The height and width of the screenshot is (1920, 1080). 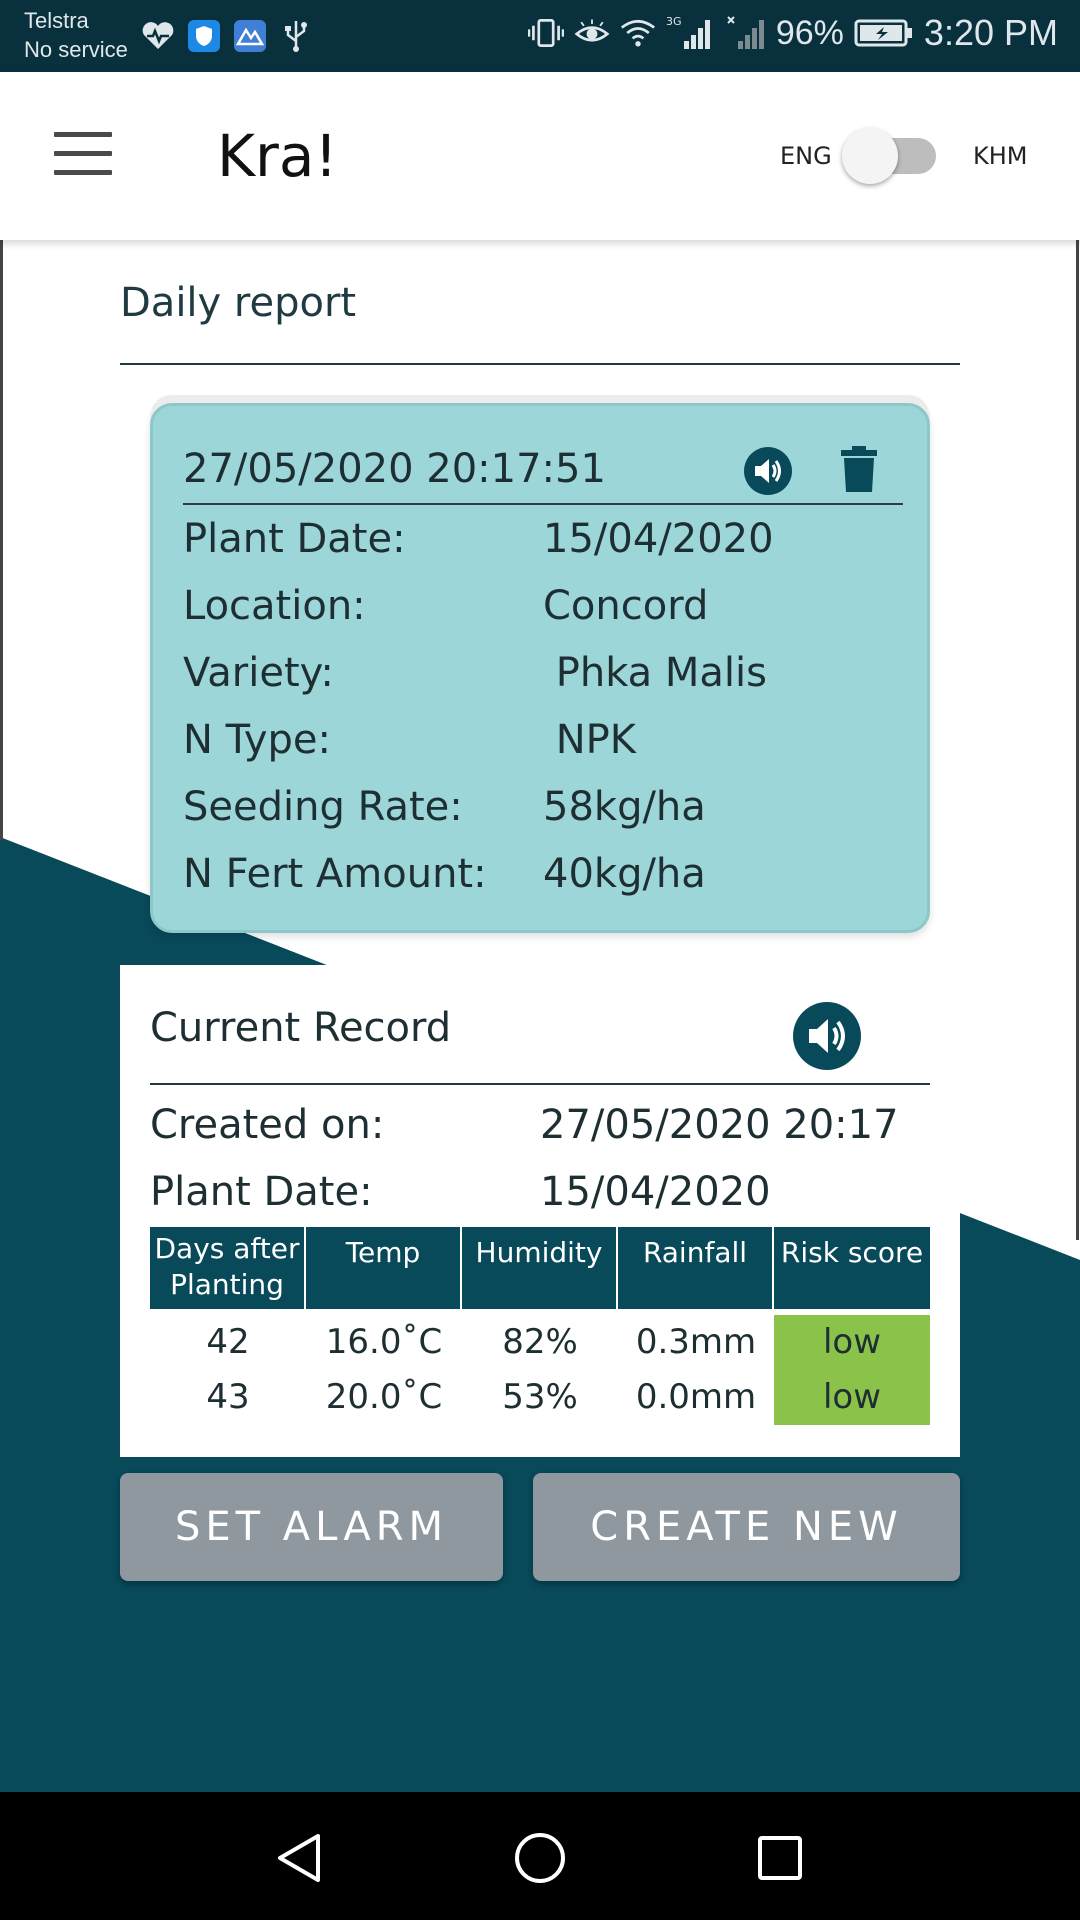 What do you see at coordinates (696, 1268) in the screenshot?
I see `col-rainfall: Rainfall` at bounding box center [696, 1268].